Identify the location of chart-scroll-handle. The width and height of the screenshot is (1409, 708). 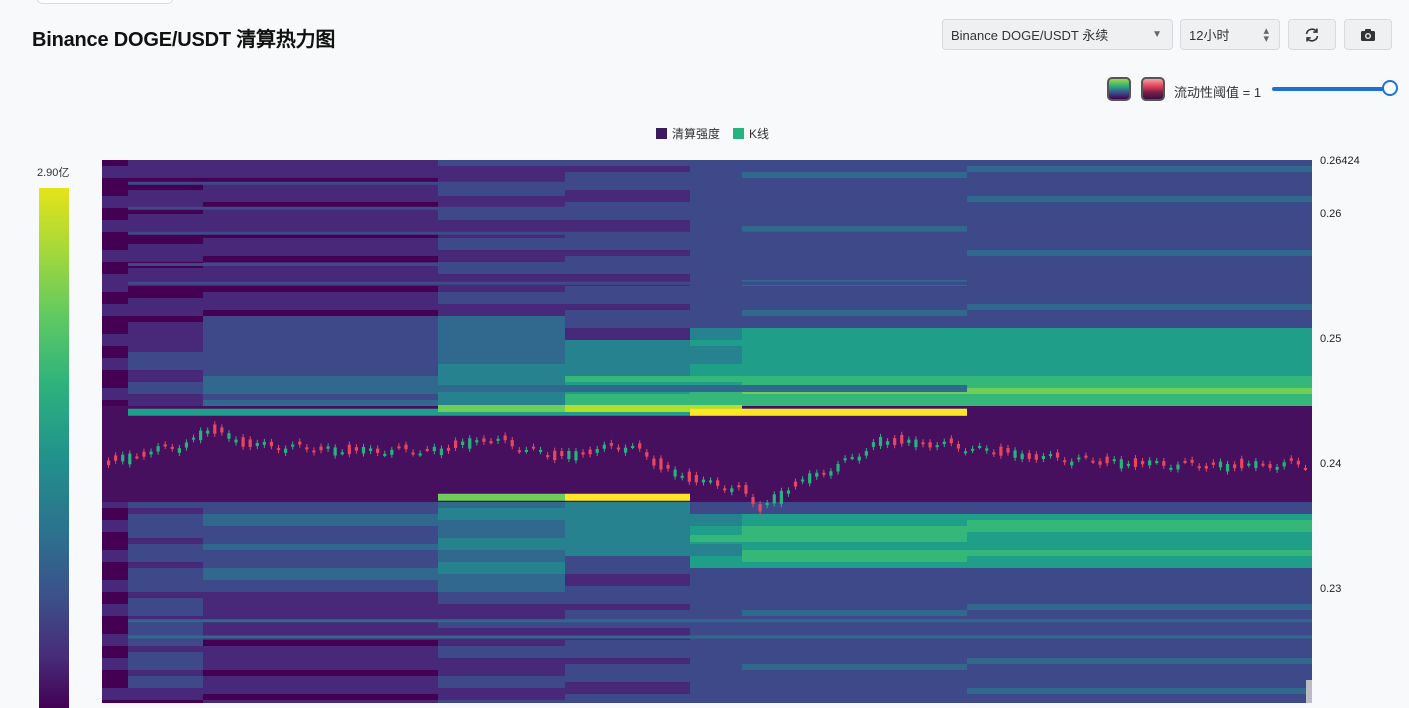
(1309, 691).